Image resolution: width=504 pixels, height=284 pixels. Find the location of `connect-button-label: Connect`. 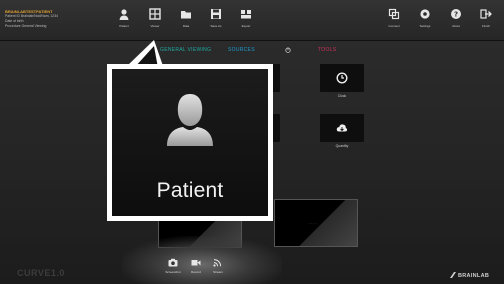

connect-button-label: Connect is located at coordinates (394, 26).